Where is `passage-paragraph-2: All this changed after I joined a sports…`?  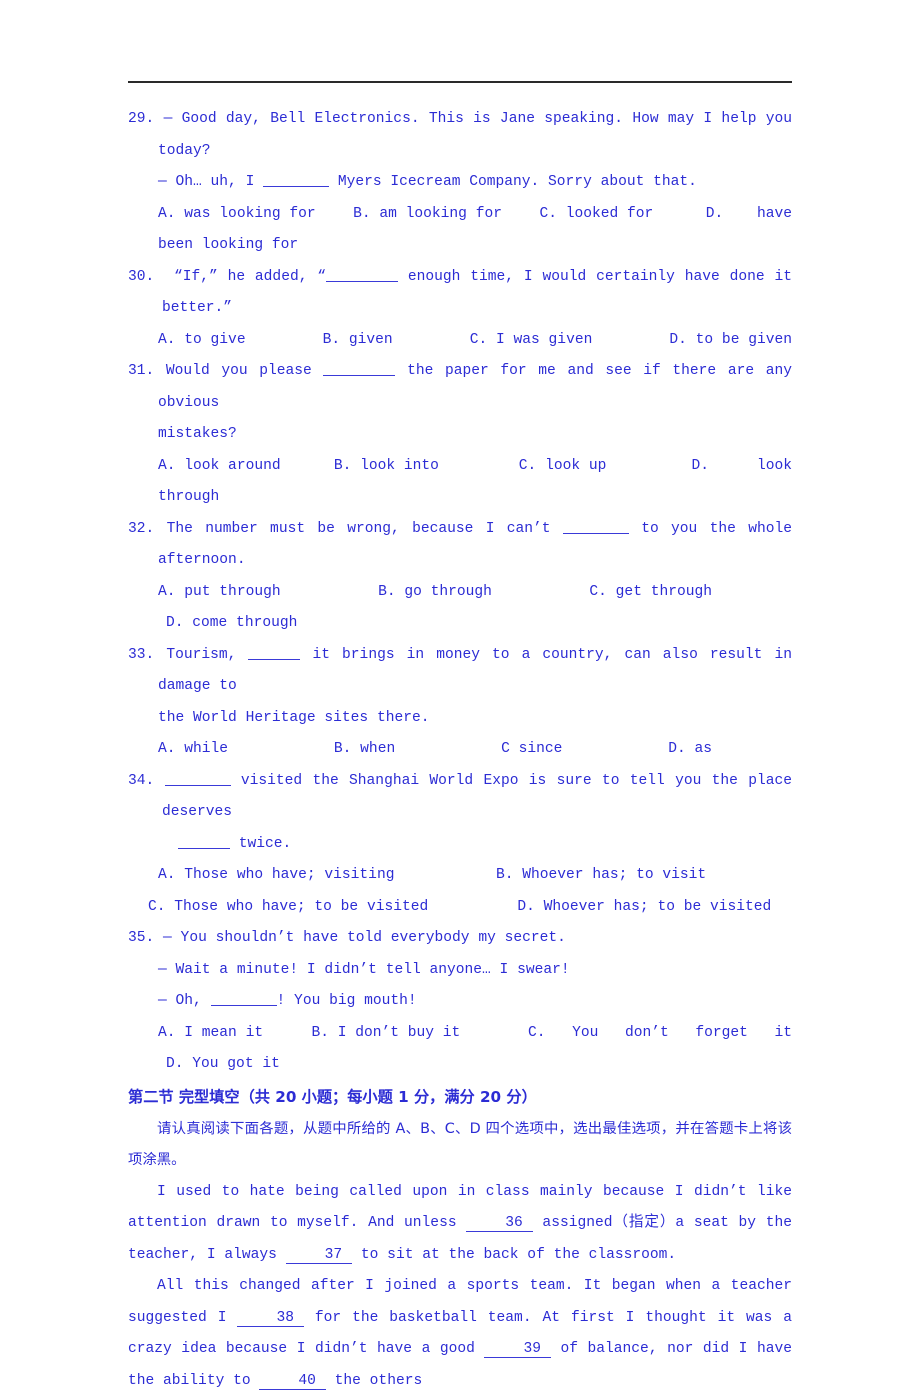
passage-paragraph-2: All this changed after I joined a sports… is located at coordinates (460, 1334).